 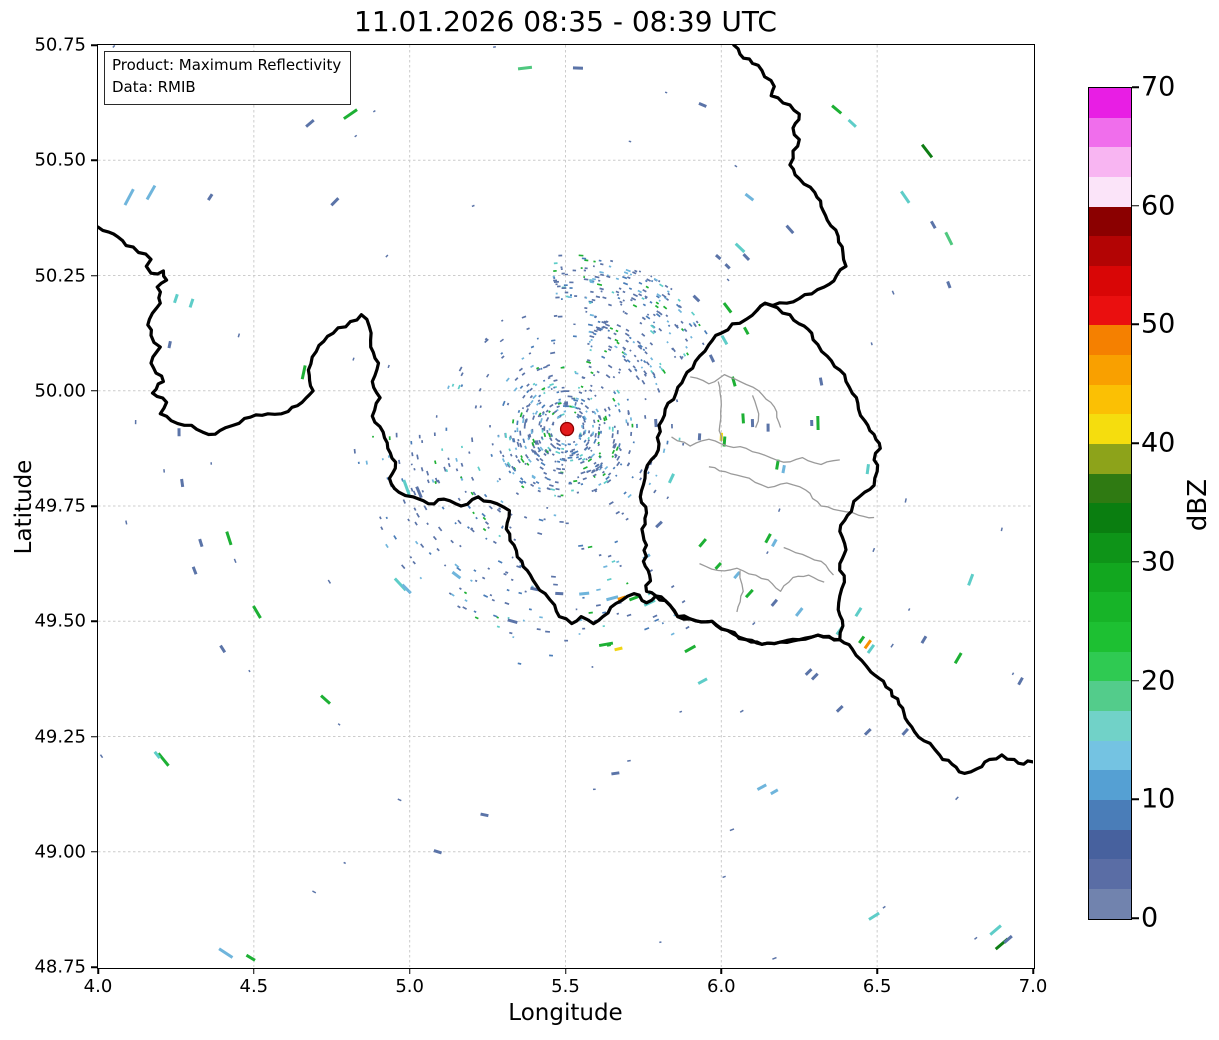 I want to click on y-tick-label: 49.50, so click(x=60, y=621).